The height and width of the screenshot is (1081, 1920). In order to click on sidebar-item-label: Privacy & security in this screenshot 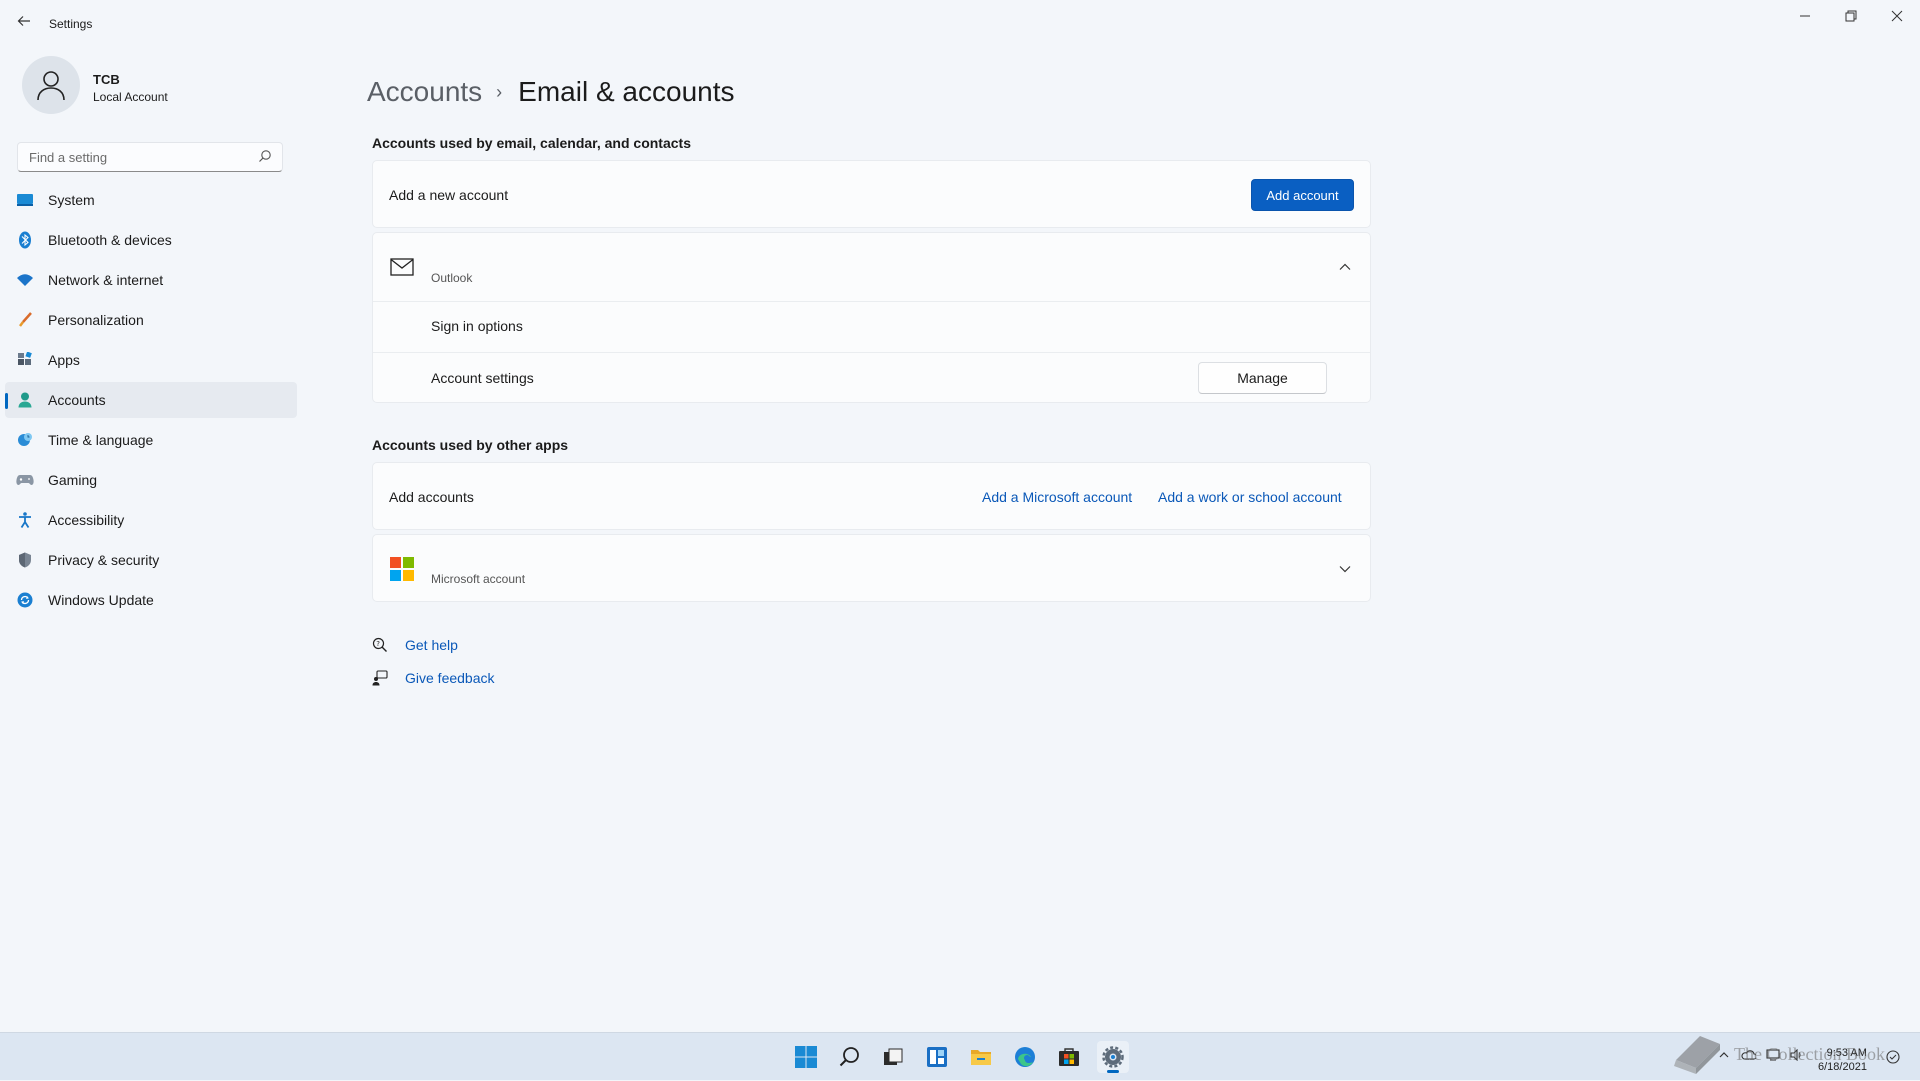, I will do `click(104, 560)`.